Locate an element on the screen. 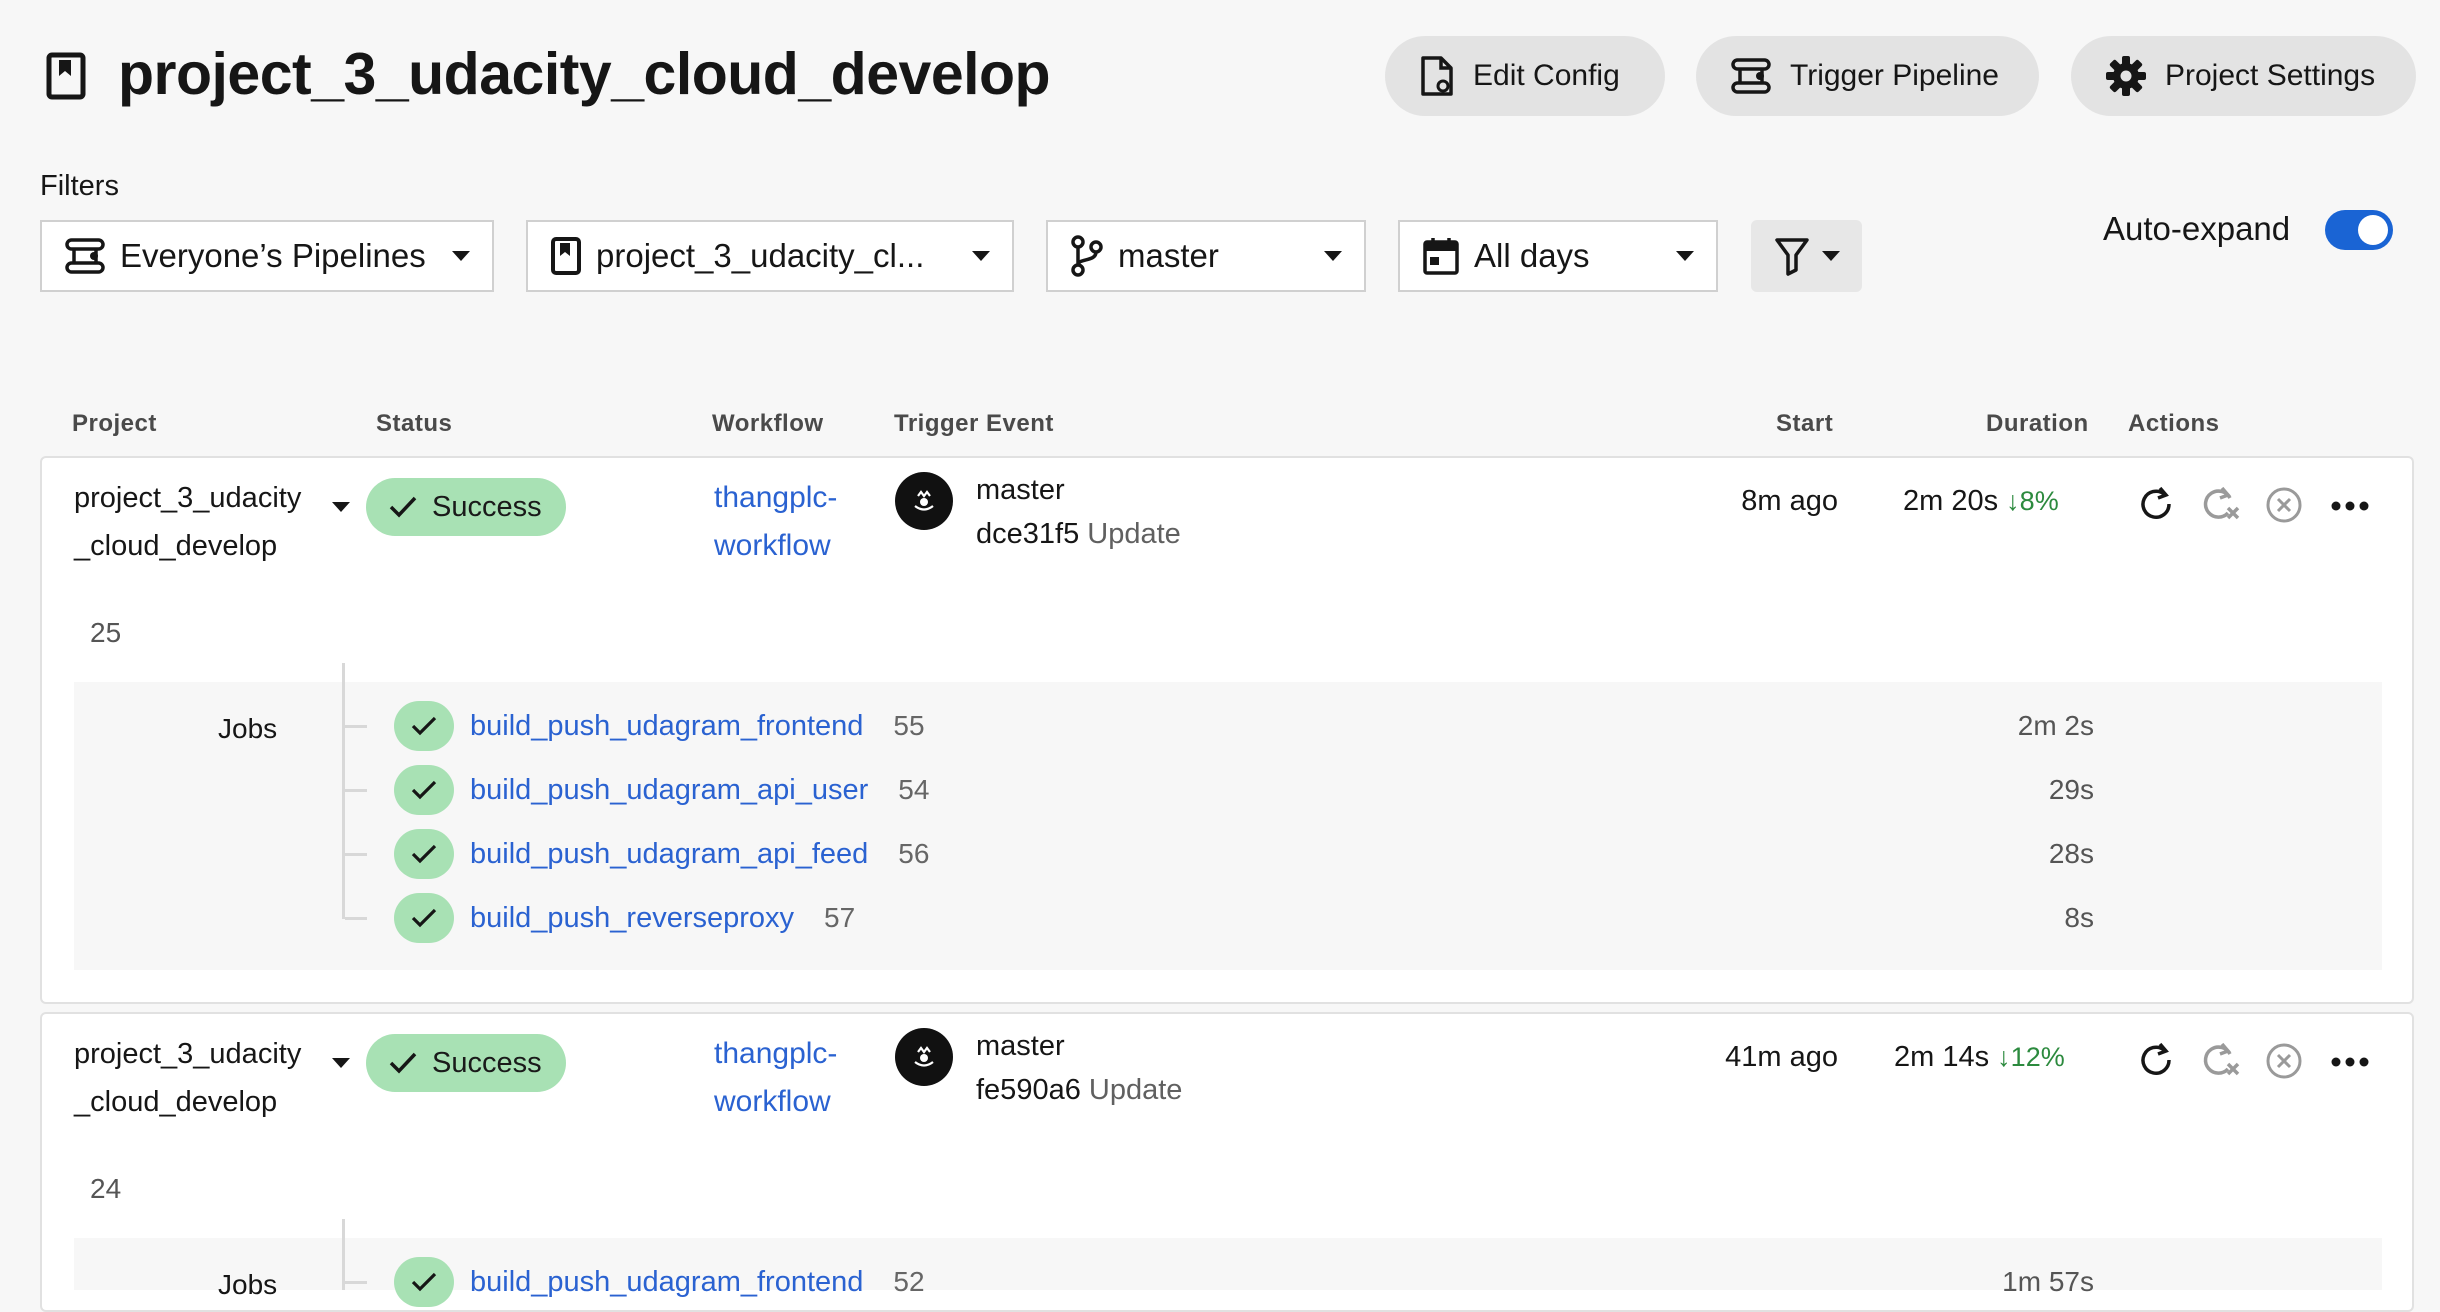 The height and width of the screenshot is (1312, 2440). job-duration: 1m 57s is located at coordinates (2048, 1281).